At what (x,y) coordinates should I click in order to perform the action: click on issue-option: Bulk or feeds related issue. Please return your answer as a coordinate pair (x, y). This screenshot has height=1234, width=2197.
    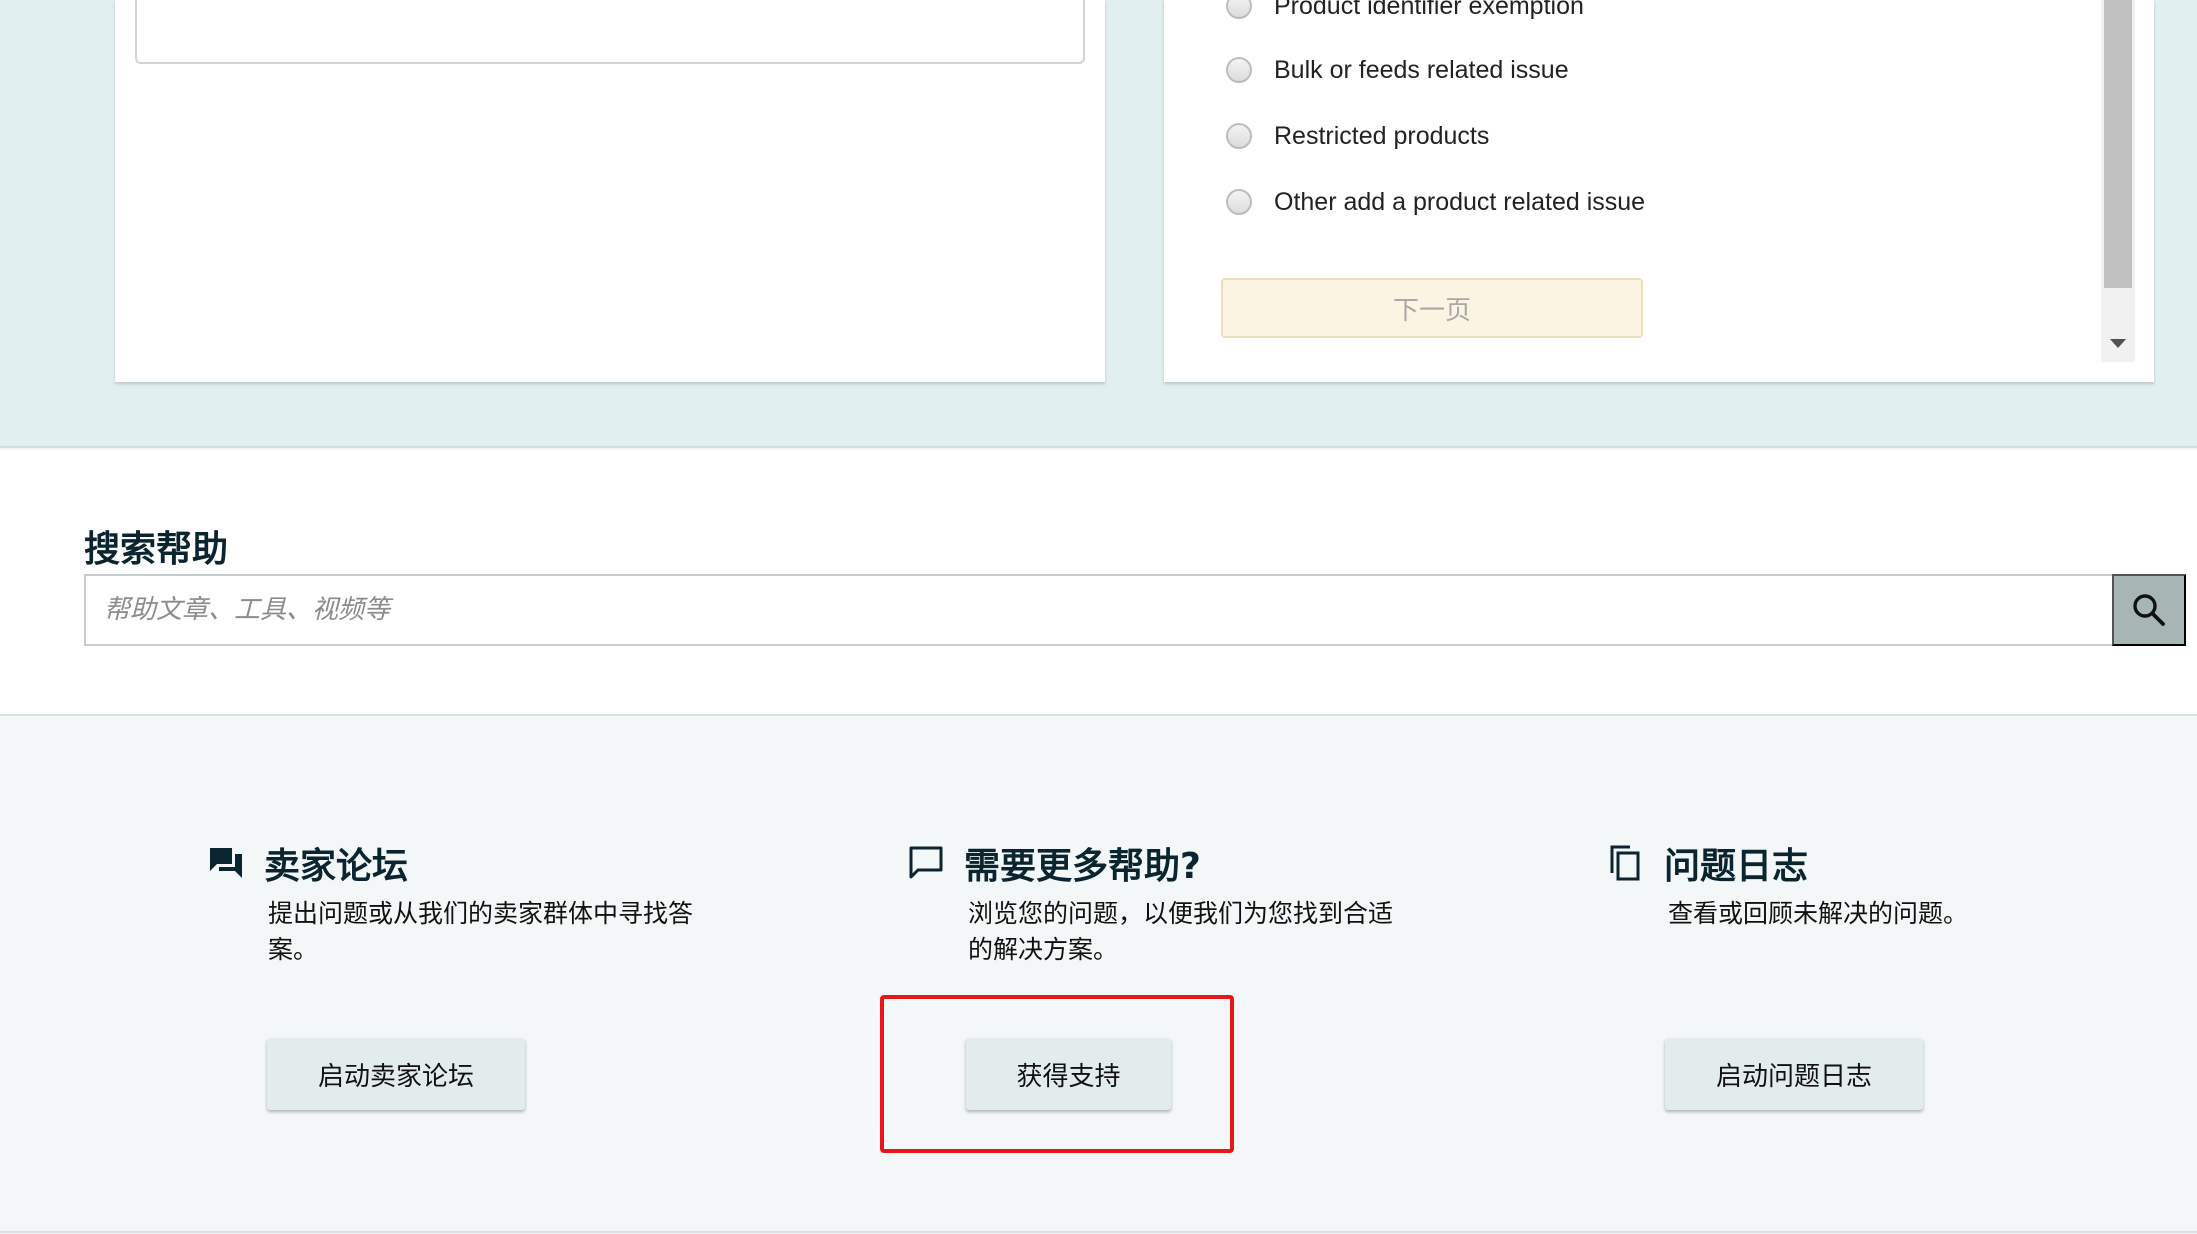
    Looking at the image, I should click on (1397, 70).